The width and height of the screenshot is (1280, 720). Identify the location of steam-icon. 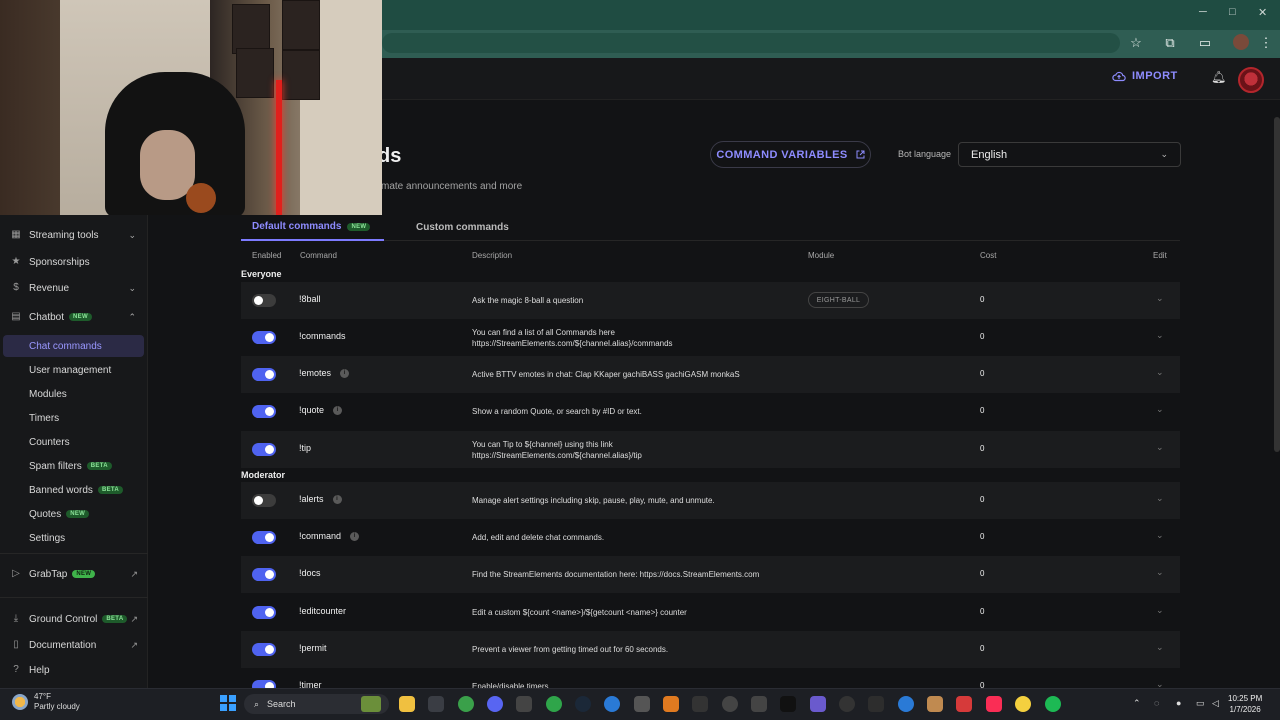
(583, 704).